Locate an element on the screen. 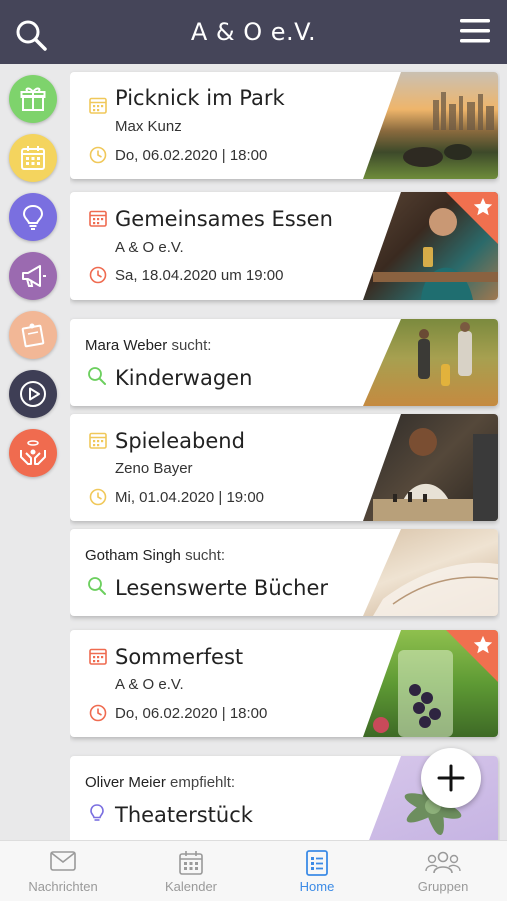  category-help is located at coordinates (33, 453).